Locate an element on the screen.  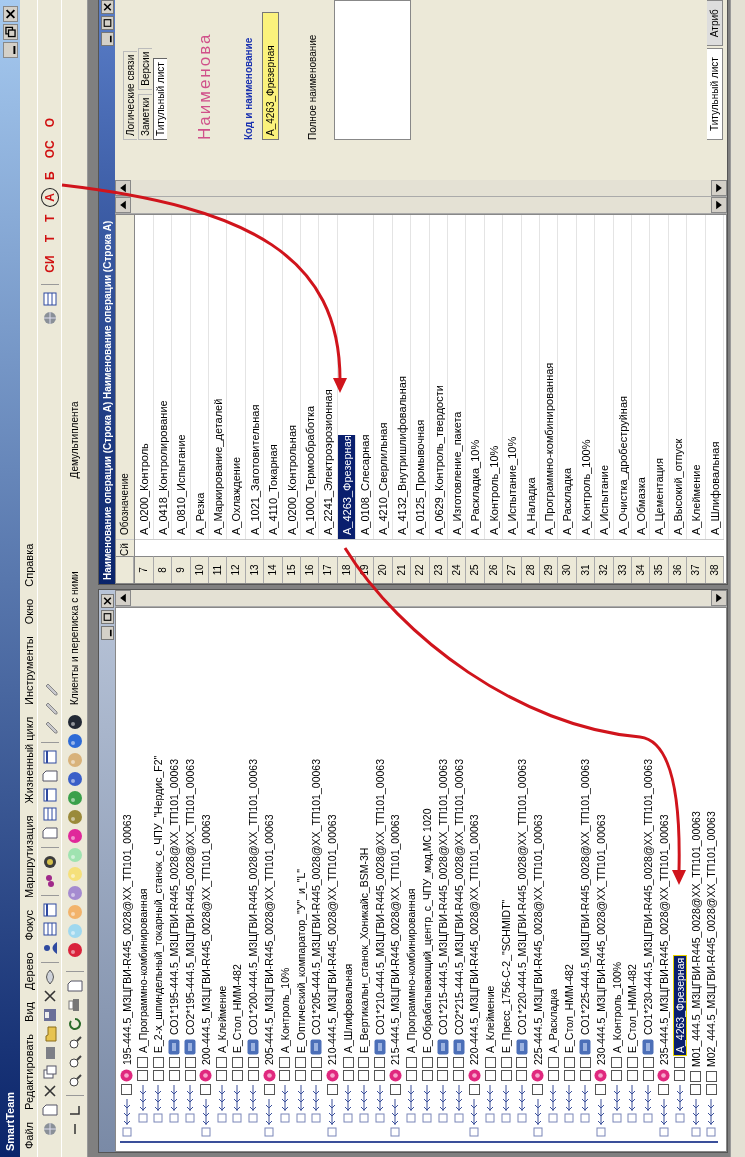
table-cell: А_4210_Сверлильная is located at coordinates (383, 377).